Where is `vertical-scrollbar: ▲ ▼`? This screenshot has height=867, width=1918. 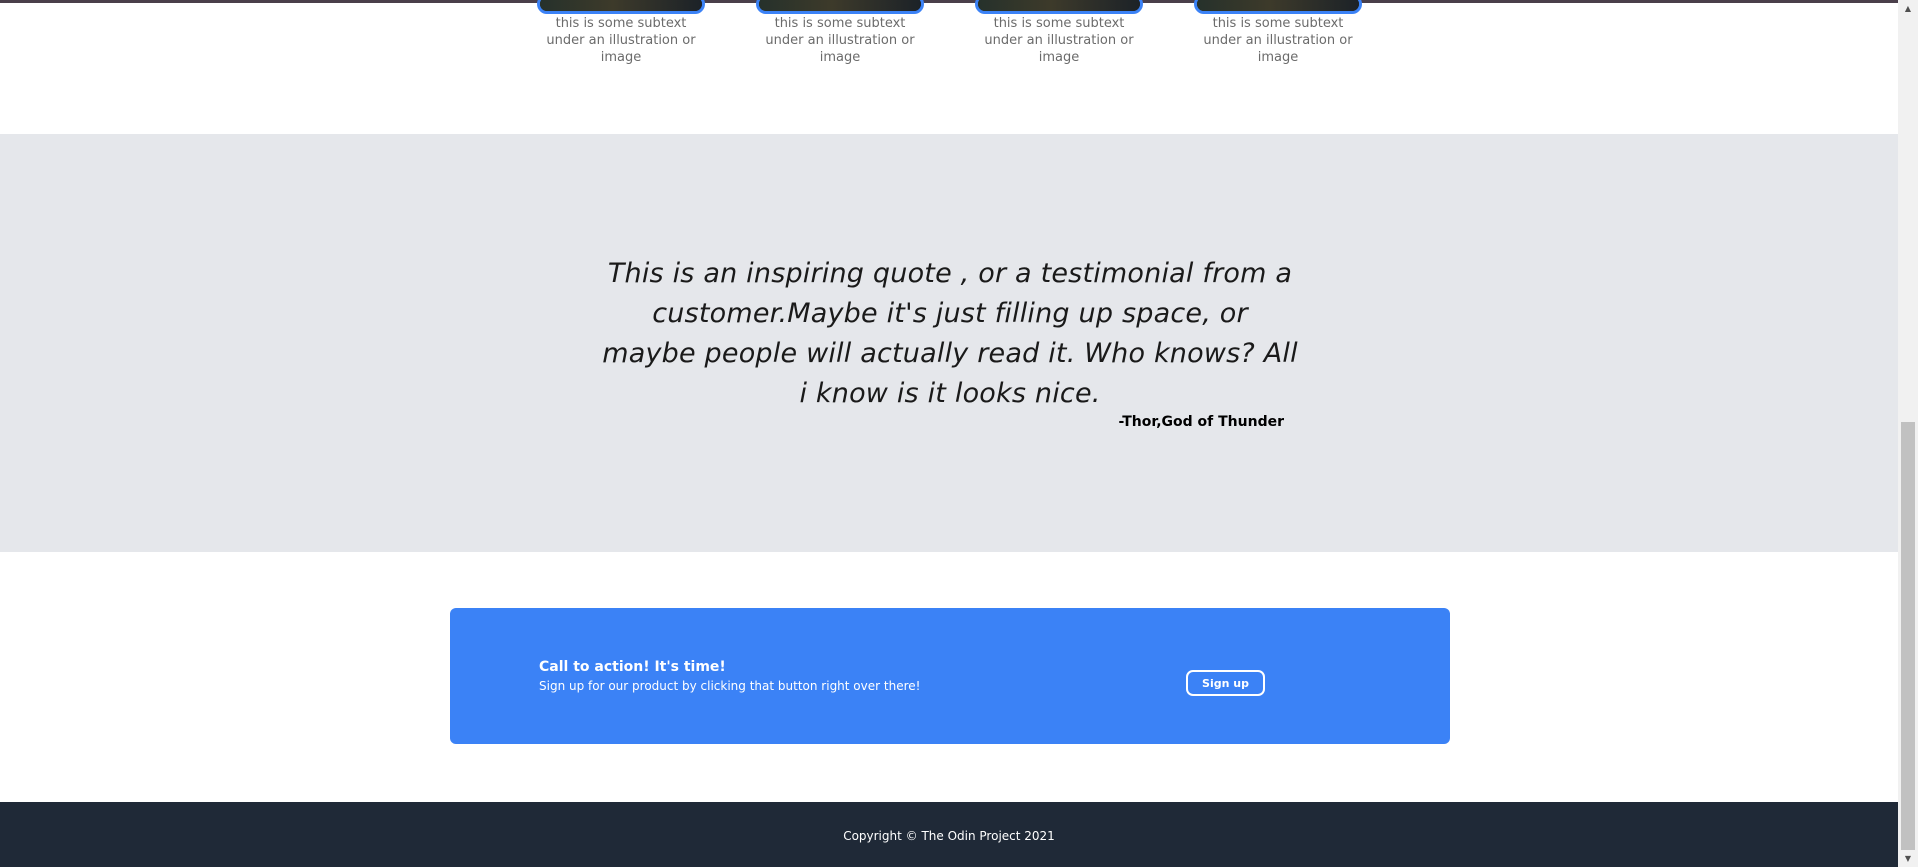
vertical-scrollbar: ▲ ▼ is located at coordinates (1908, 433).